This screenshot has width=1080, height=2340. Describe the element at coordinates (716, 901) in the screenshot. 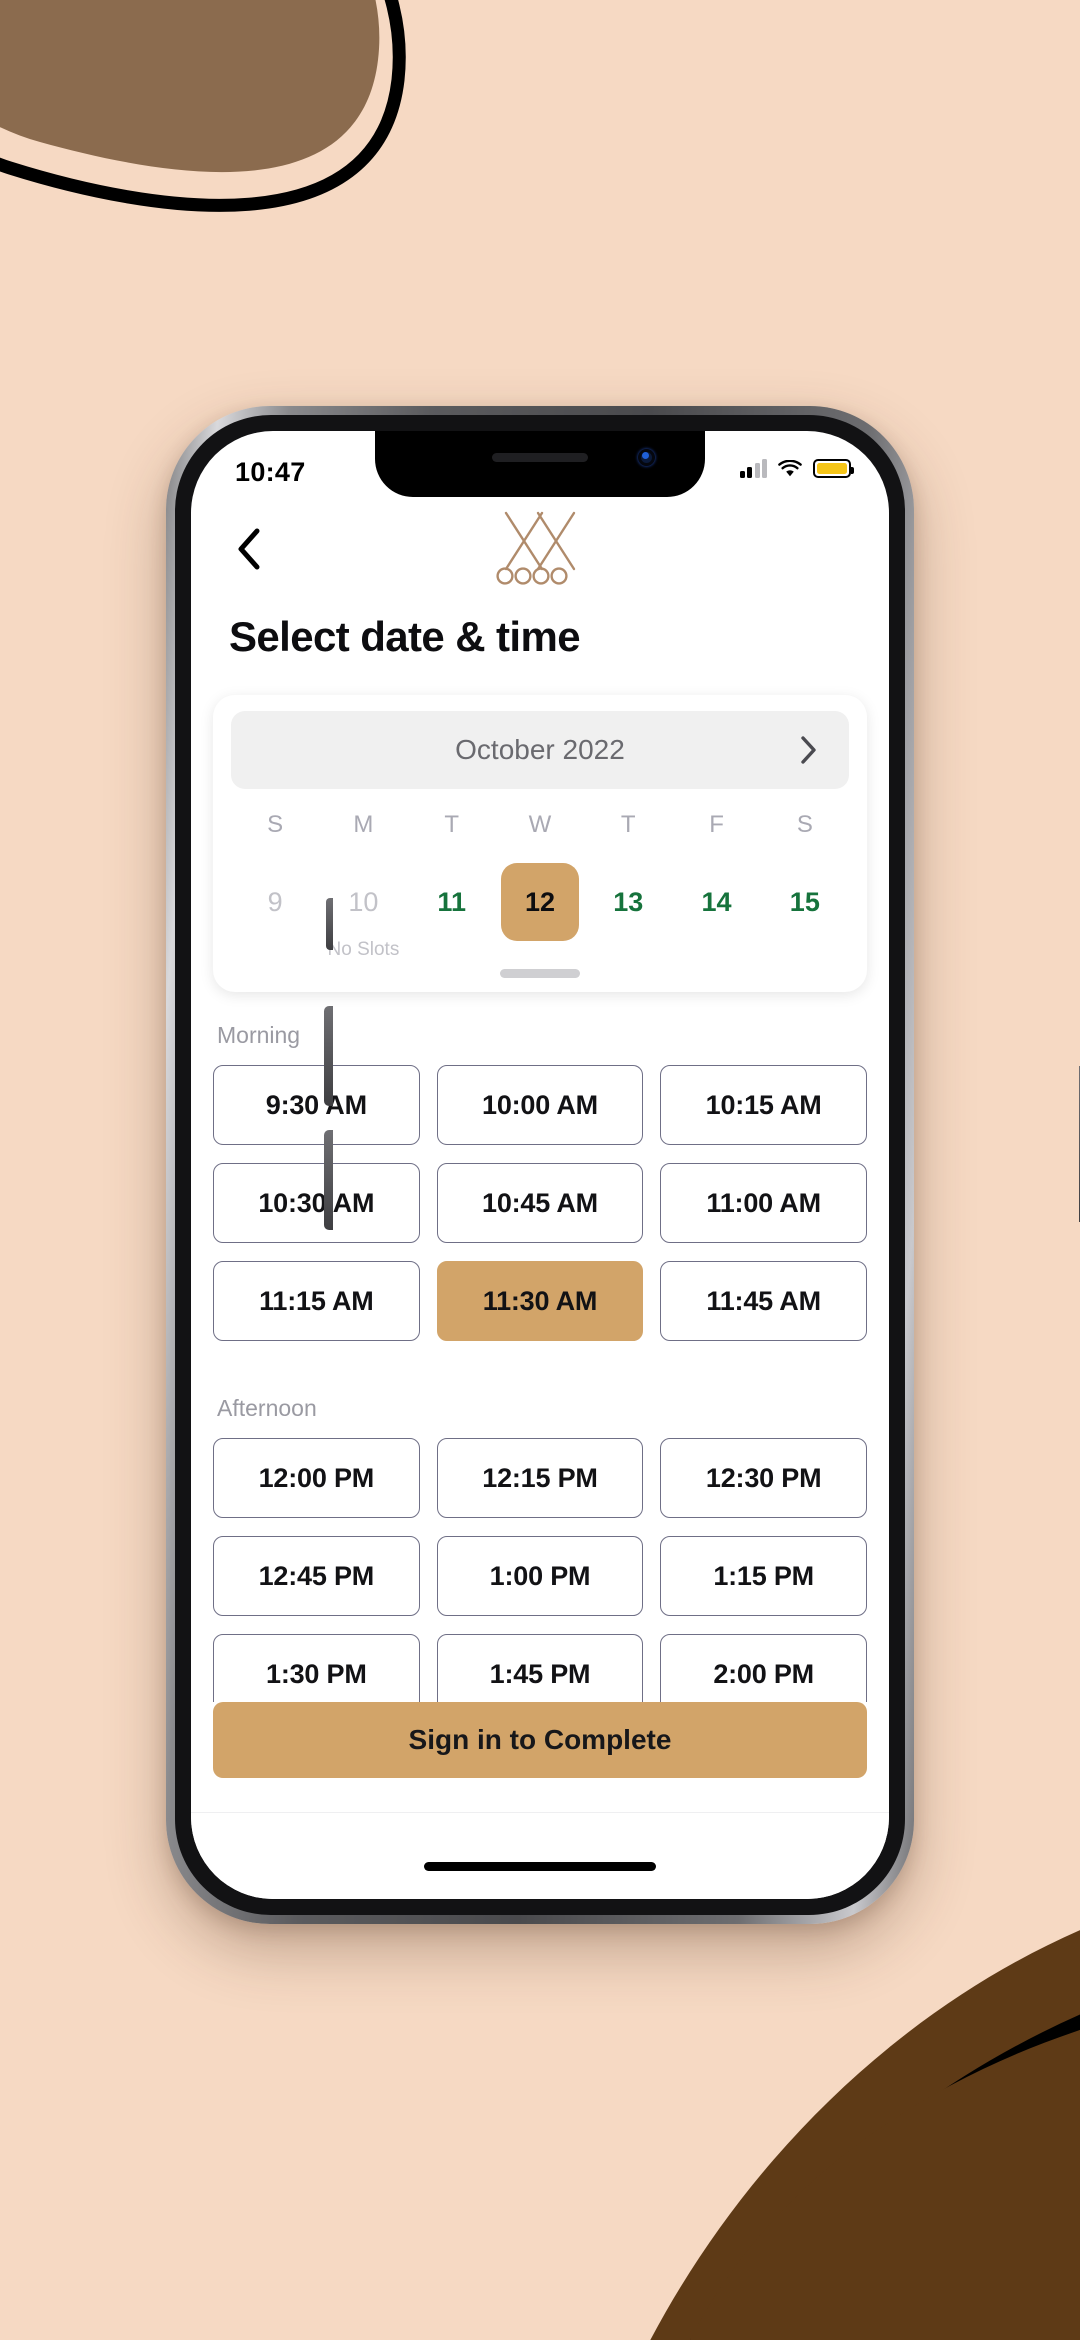

I see `calendar-date-number: 14` at that location.